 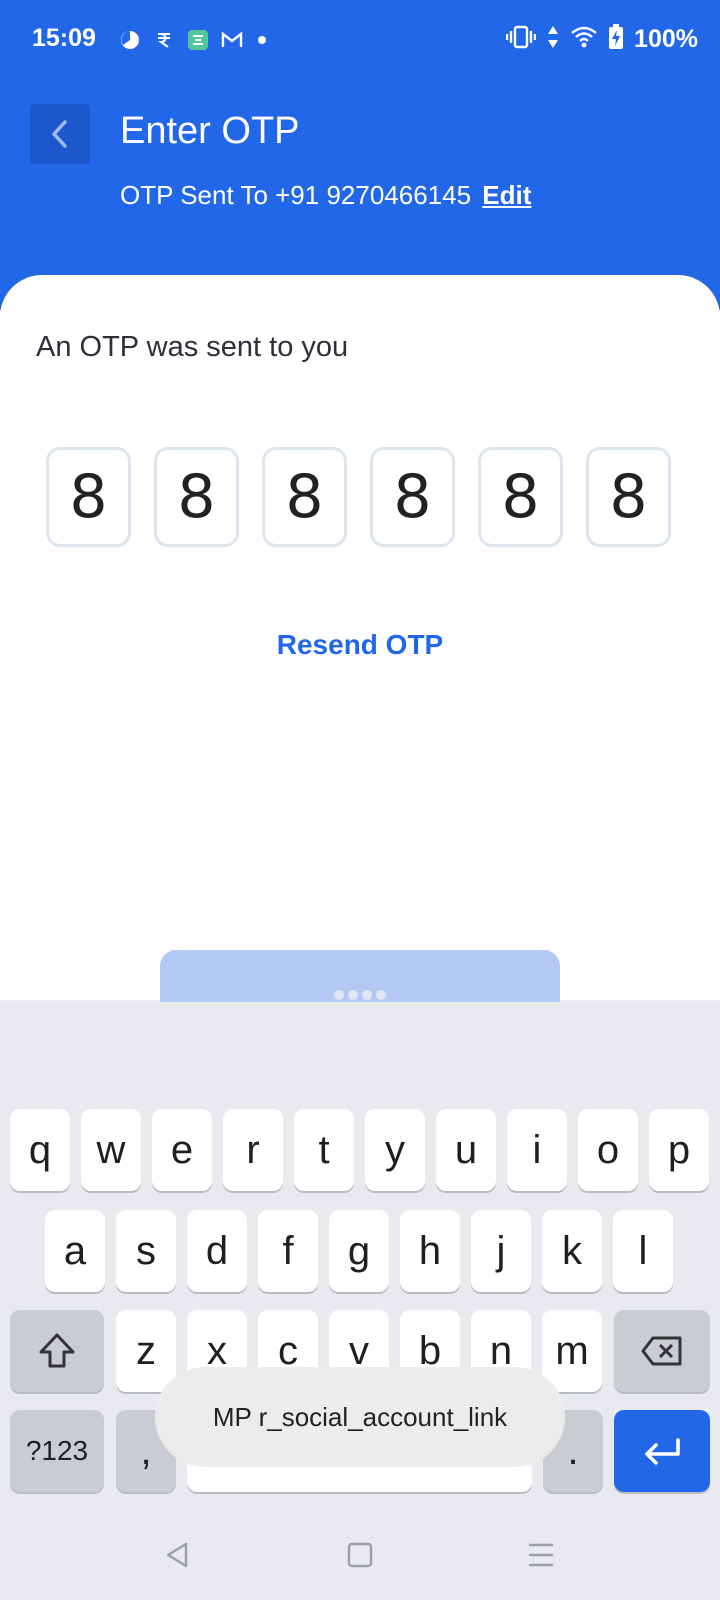 I want to click on otp-digit-1: 8, so click(x=88, y=497).